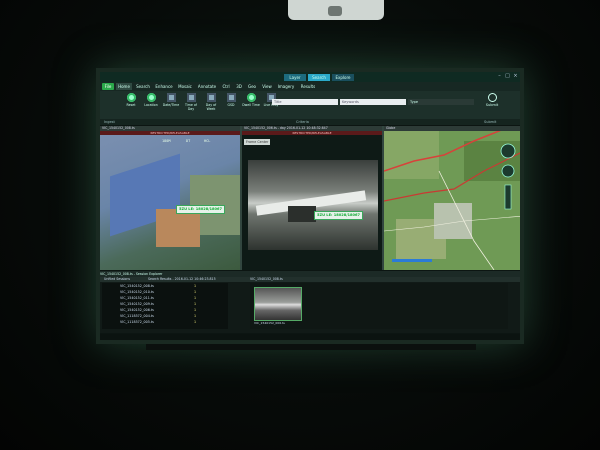 The width and height of the screenshot is (600, 450). Describe the element at coordinates (266, 279) in the screenshot. I see `tab-video-file: VIC_1540152_008.ts` at that location.